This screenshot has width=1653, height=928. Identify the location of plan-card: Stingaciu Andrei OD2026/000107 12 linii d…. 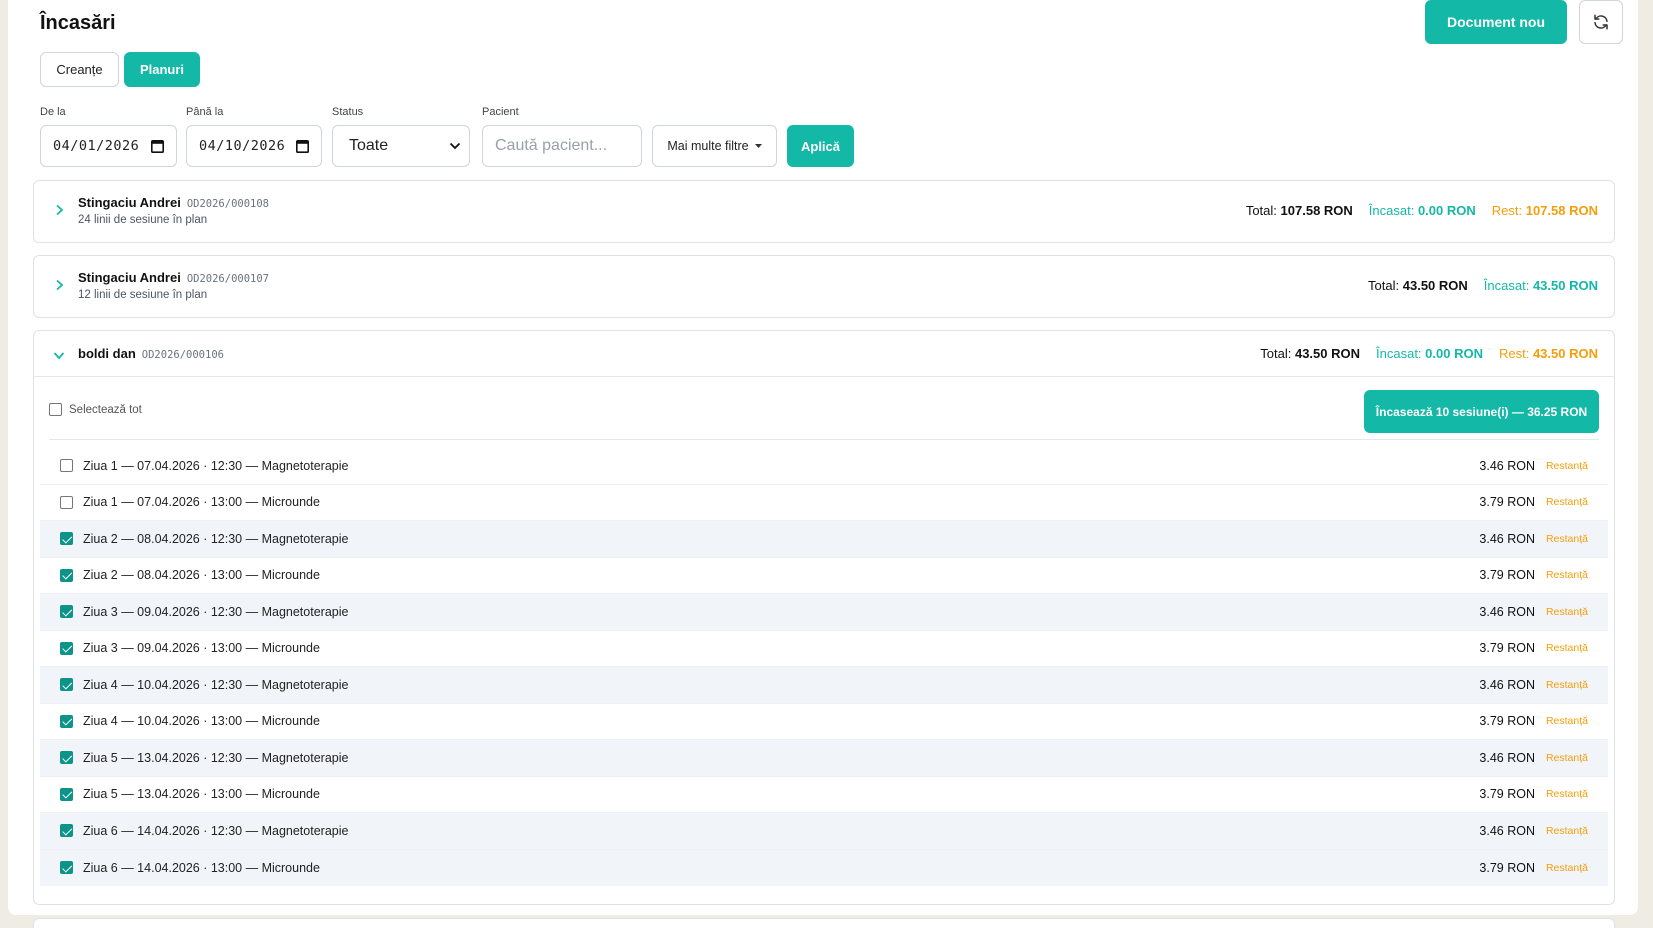
(824, 286).